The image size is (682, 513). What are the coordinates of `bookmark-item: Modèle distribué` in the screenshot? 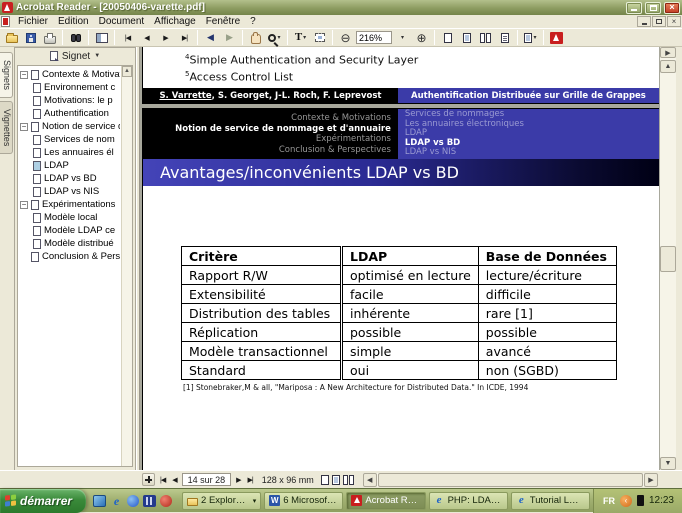 It's located at (70, 243).